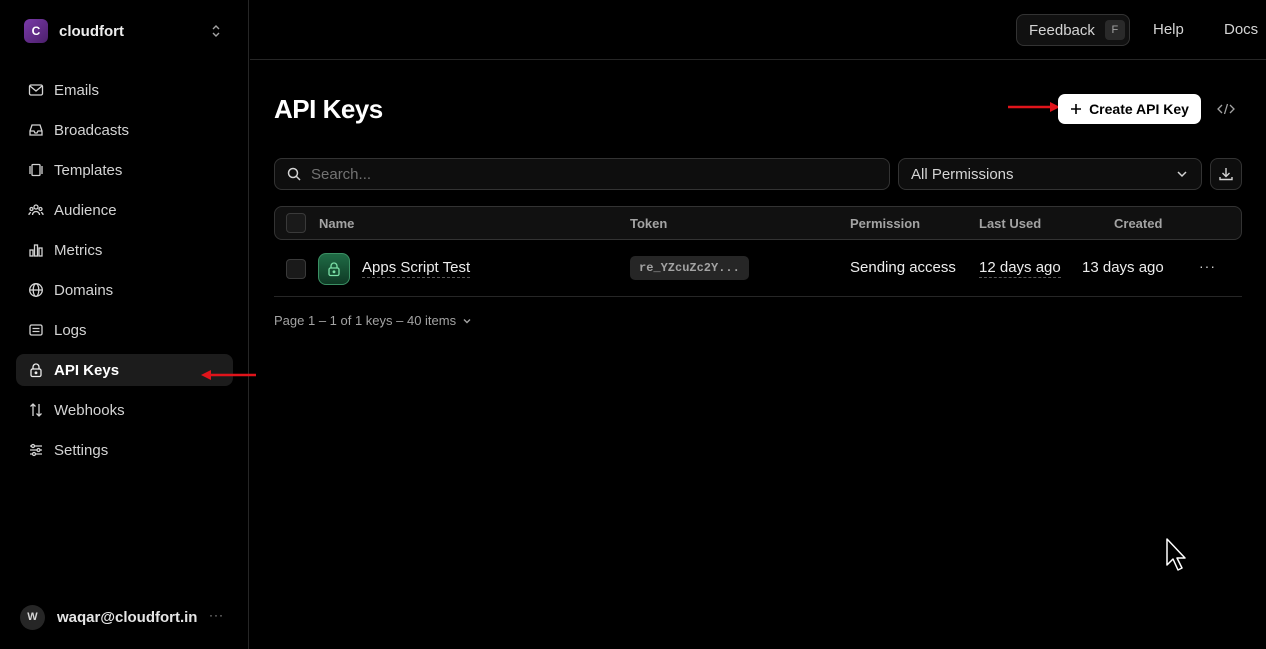  Describe the element at coordinates (758, 223) in the screenshot. I see `table-header: Name Token Permission Last Used Created` at that location.